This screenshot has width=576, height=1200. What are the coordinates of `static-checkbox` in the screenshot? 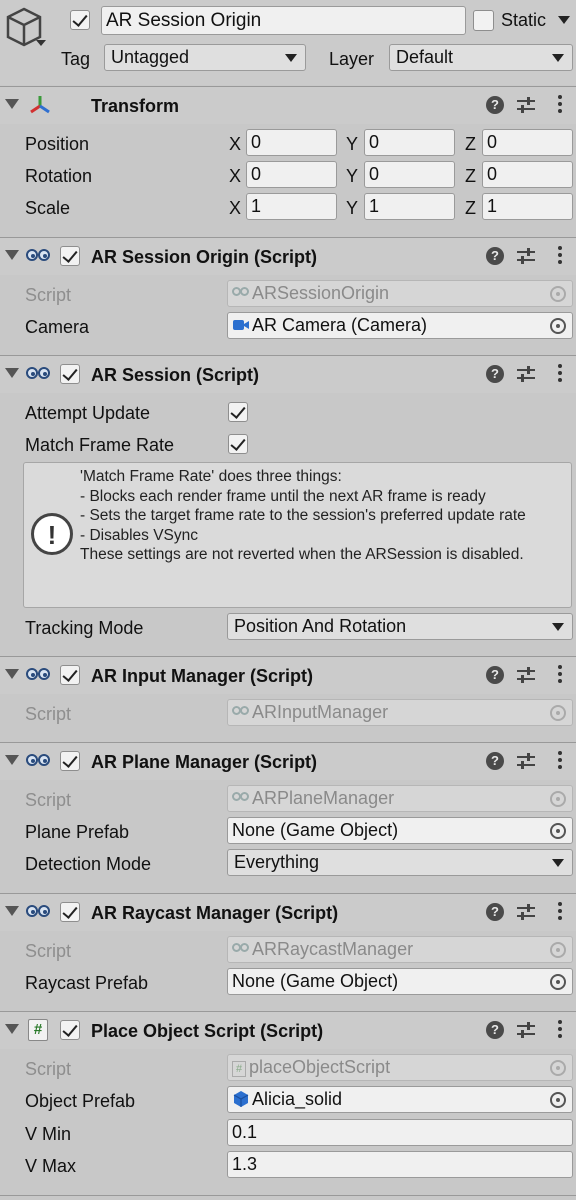 It's located at (483, 20).